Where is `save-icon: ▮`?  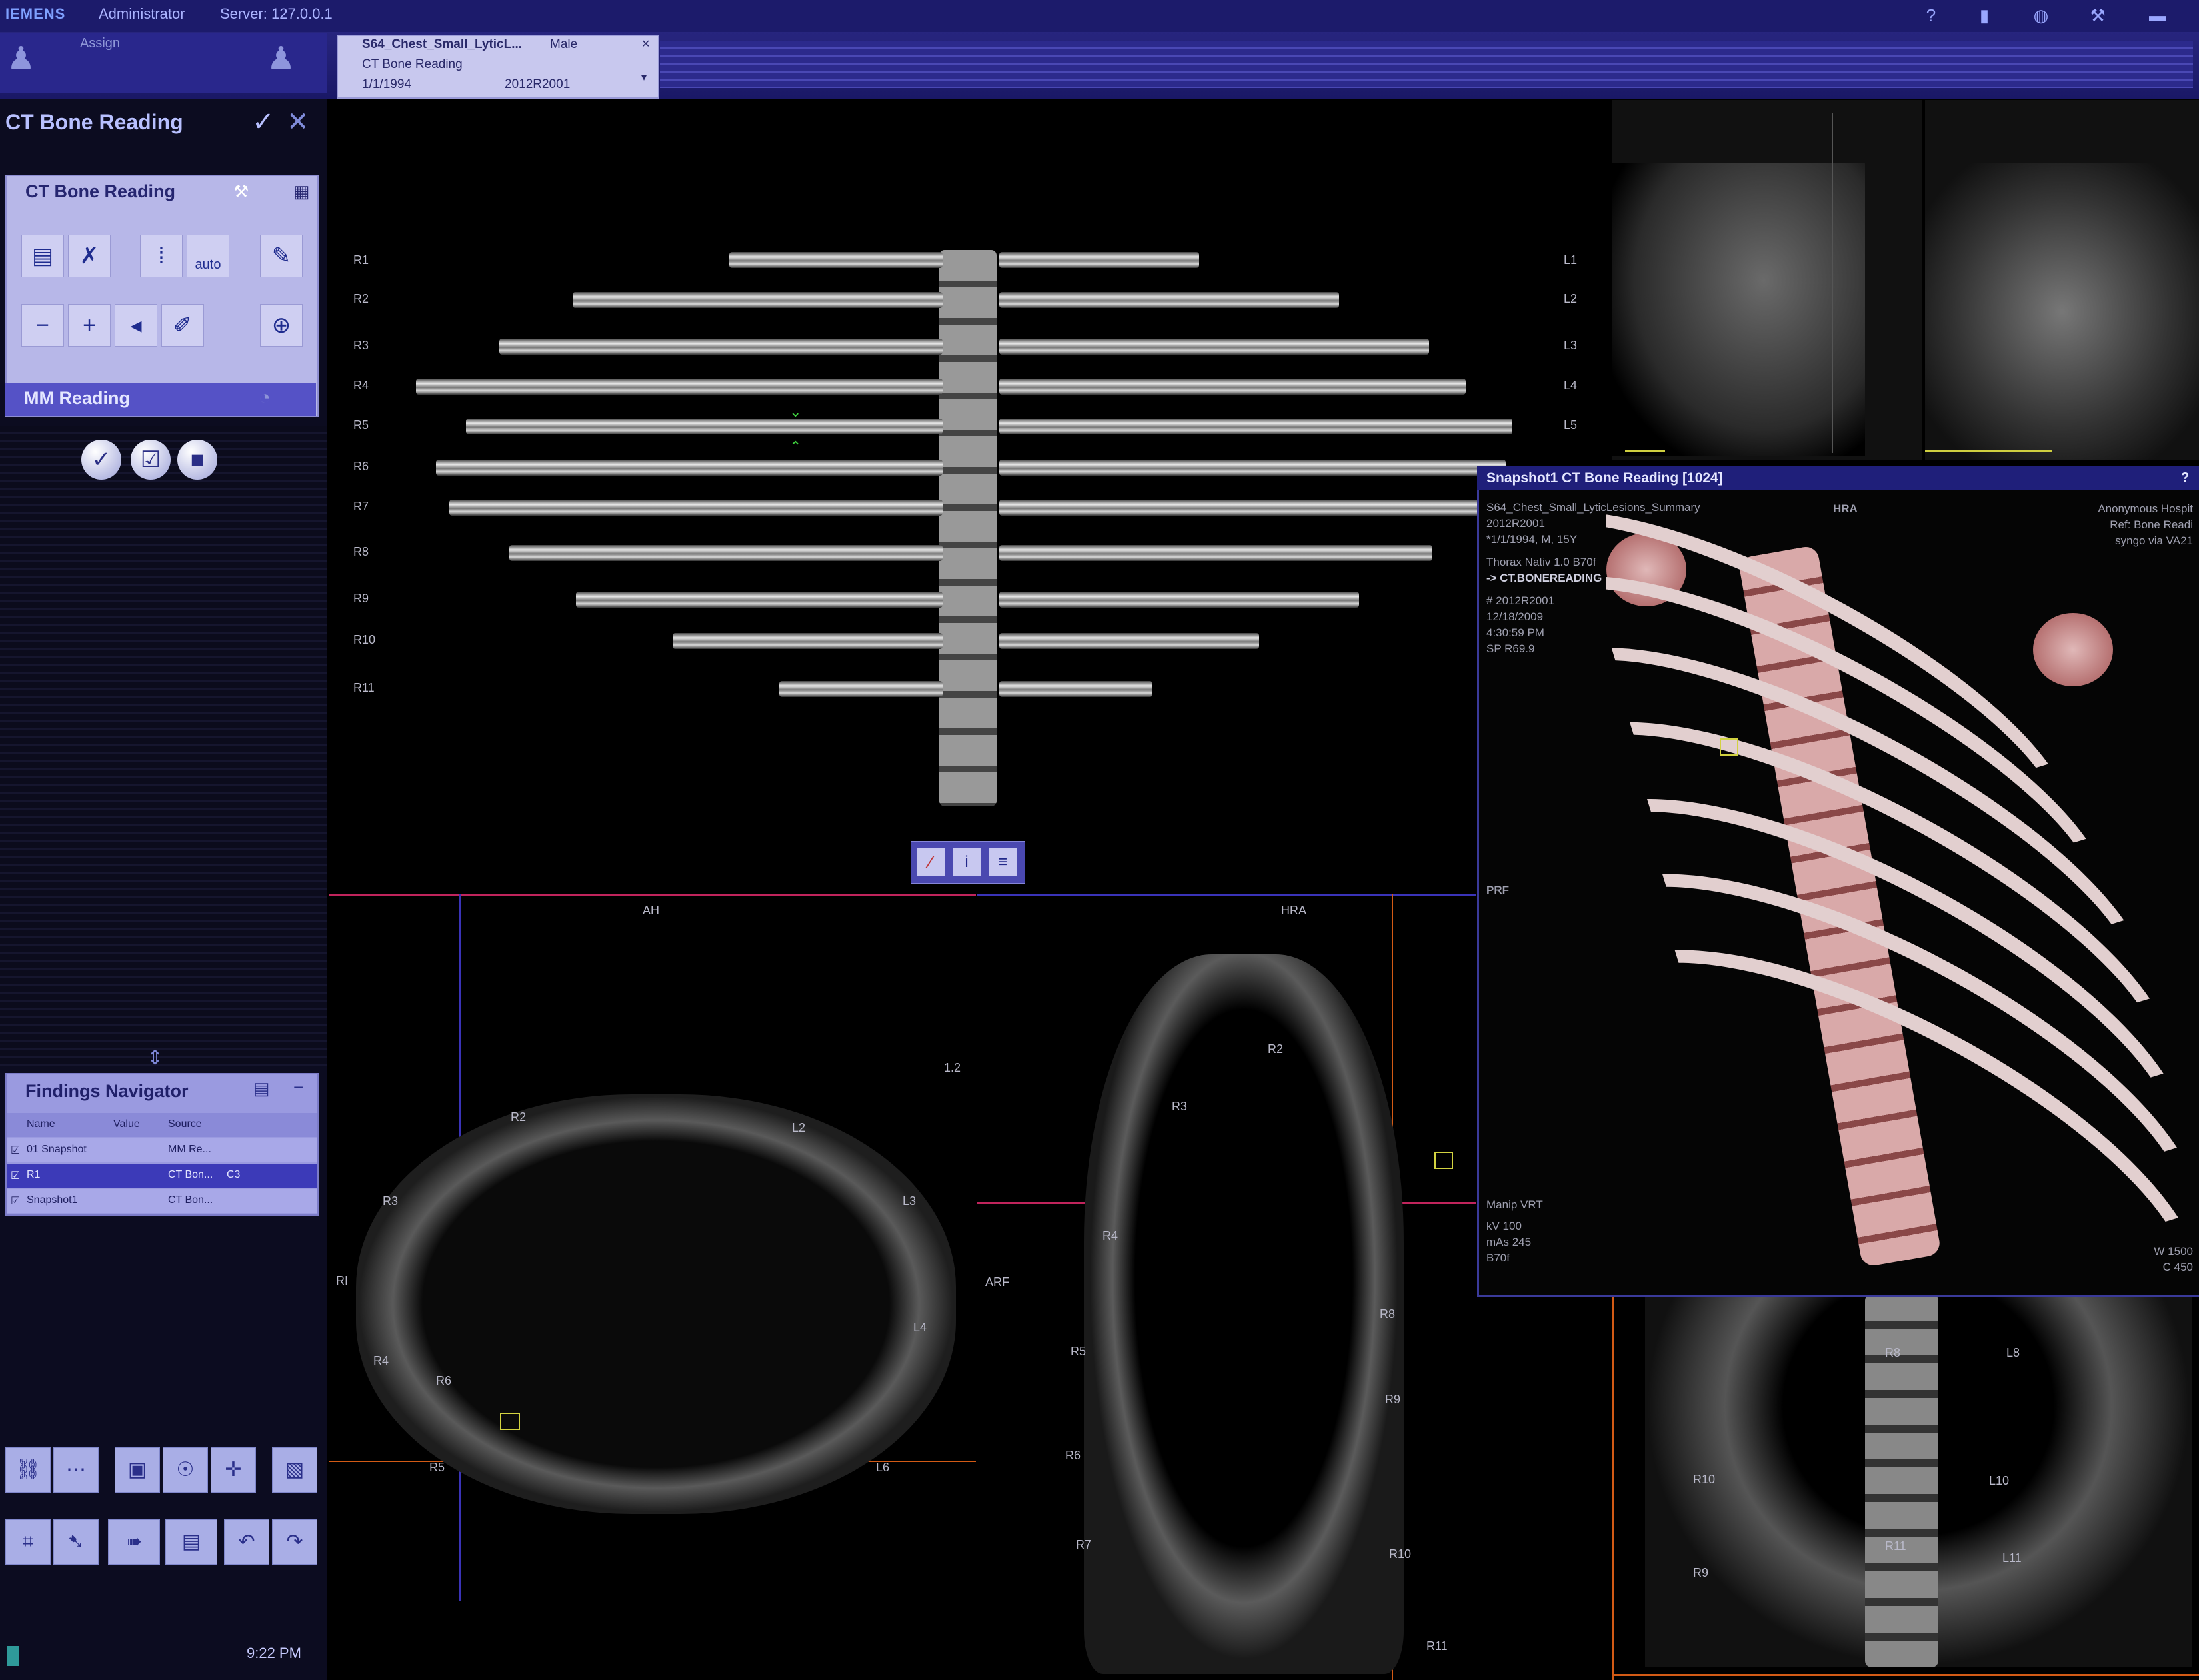 save-icon: ▮ is located at coordinates (1984, 15).